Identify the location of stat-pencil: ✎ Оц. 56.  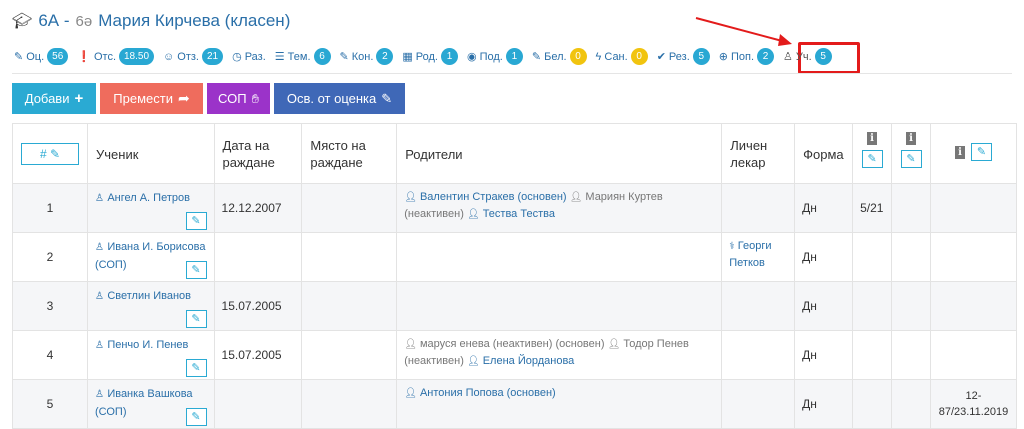
(41, 56).